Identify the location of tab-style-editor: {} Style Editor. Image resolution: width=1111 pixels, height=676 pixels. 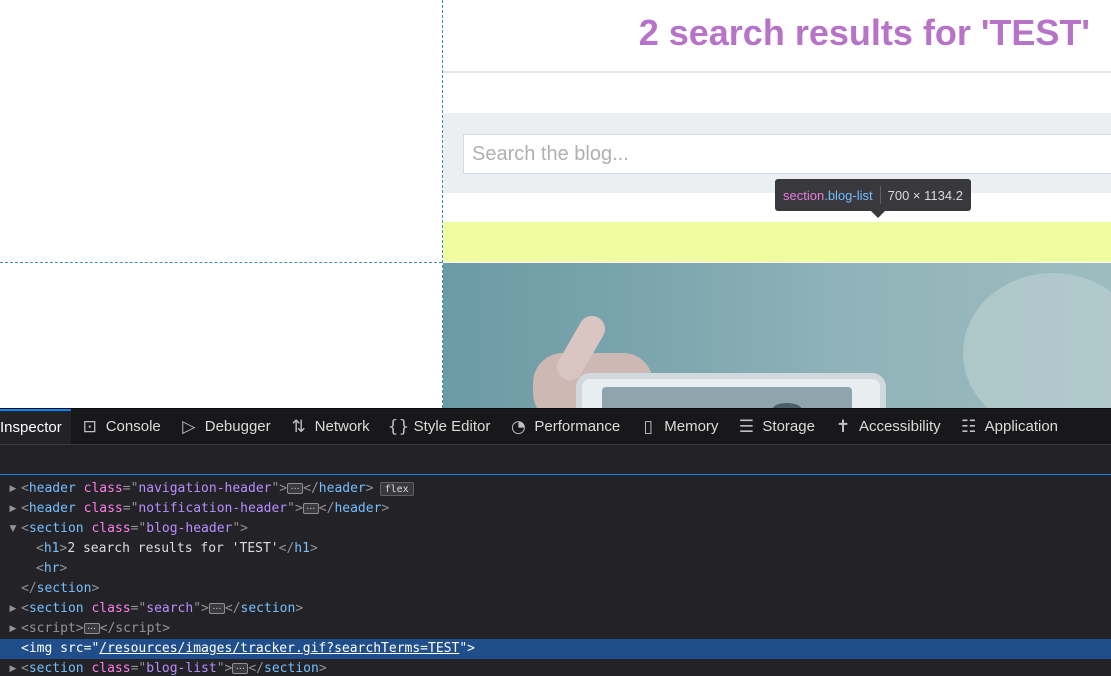
(439, 426).